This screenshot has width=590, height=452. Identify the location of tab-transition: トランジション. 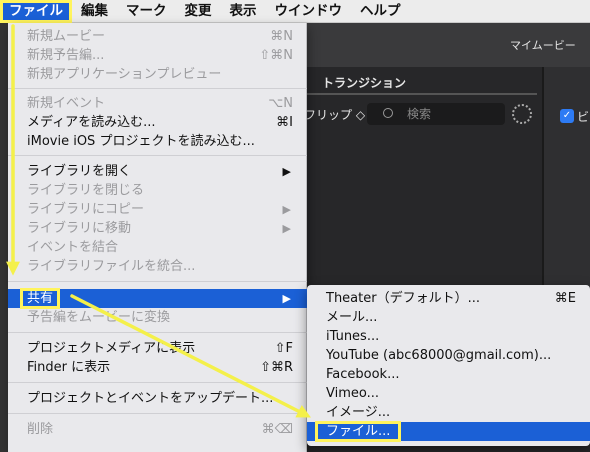
(364, 82).